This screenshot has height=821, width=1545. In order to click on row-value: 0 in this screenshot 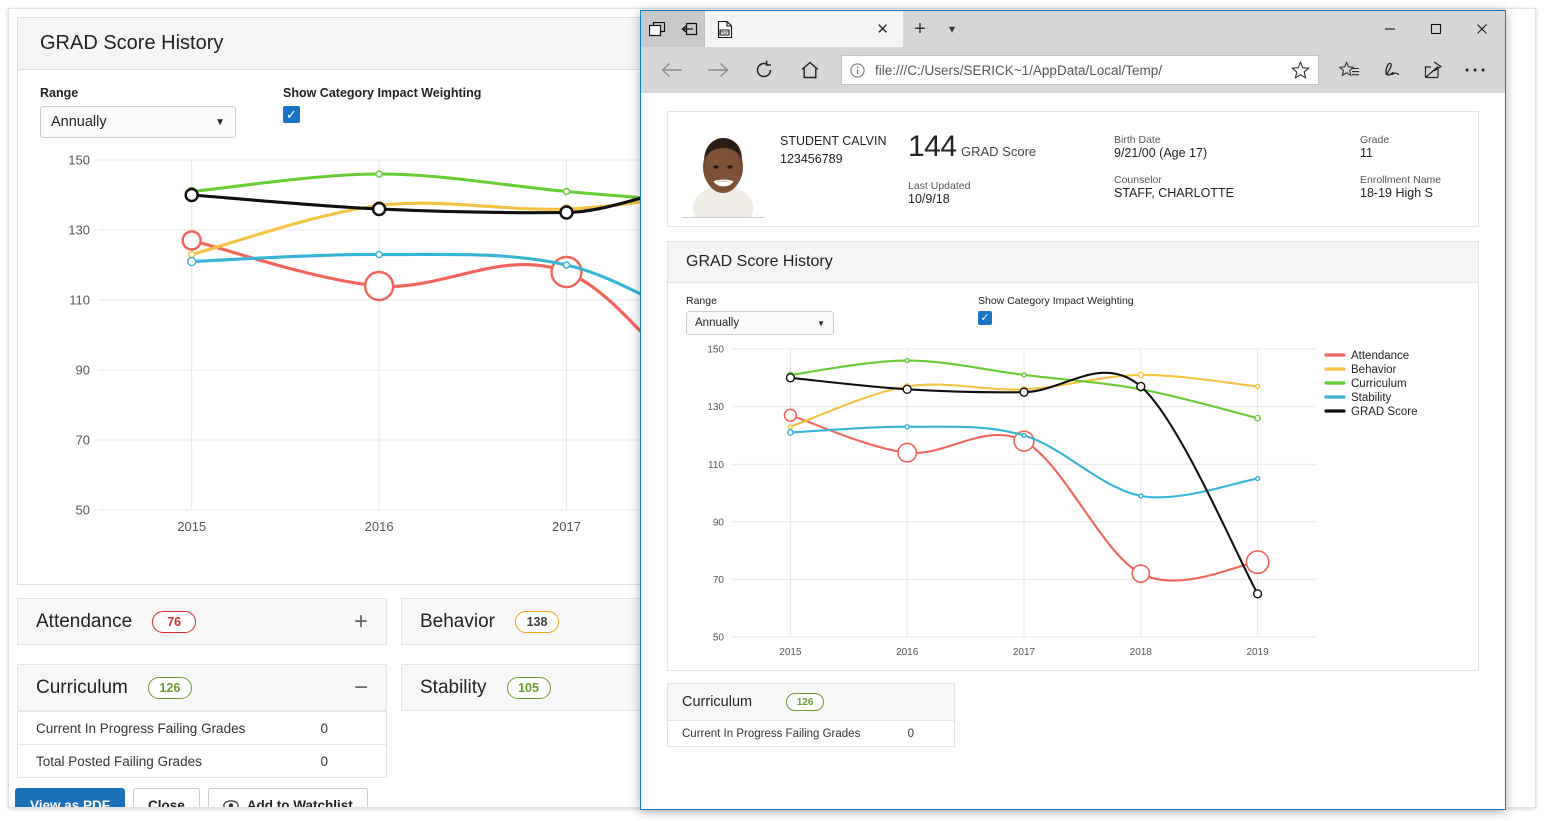, I will do `click(910, 733)`.